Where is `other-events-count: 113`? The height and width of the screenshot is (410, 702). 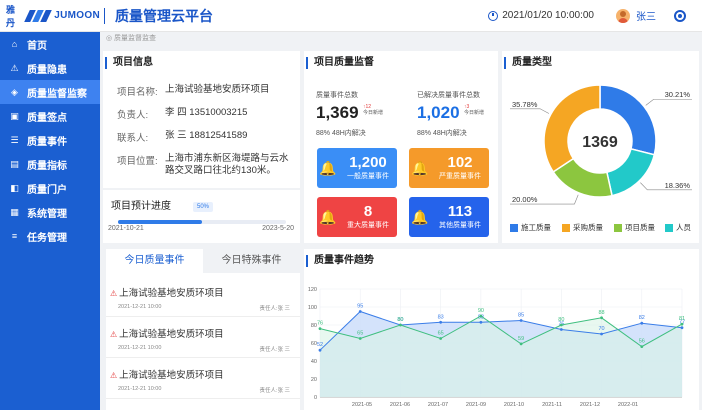
other-events-count: 113 is located at coordinates (460, 211).